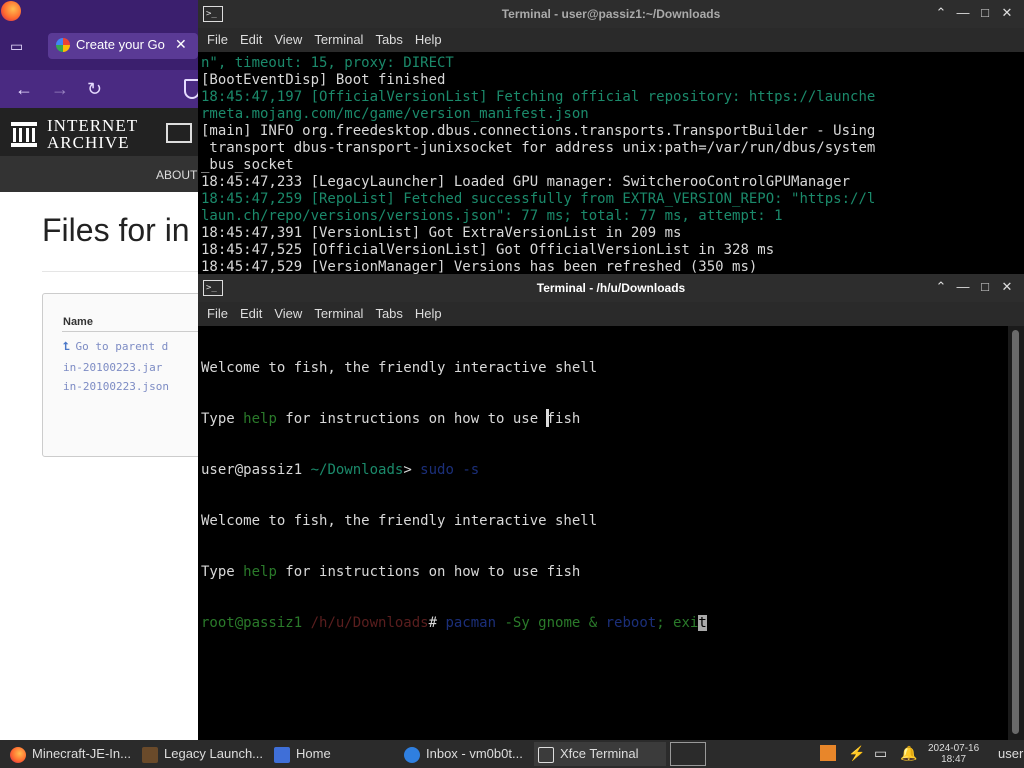 The width and height of the screenshot is (1024, 768). I want to click on window-title: Terminal - user@passiz1:~/Downloads, so click(611, 14).